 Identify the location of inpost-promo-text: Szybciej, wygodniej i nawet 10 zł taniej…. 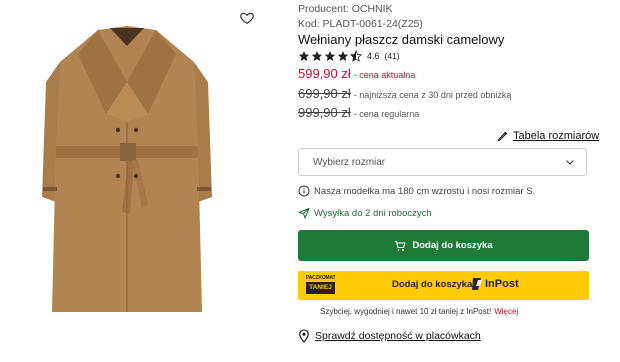
(406, 311).